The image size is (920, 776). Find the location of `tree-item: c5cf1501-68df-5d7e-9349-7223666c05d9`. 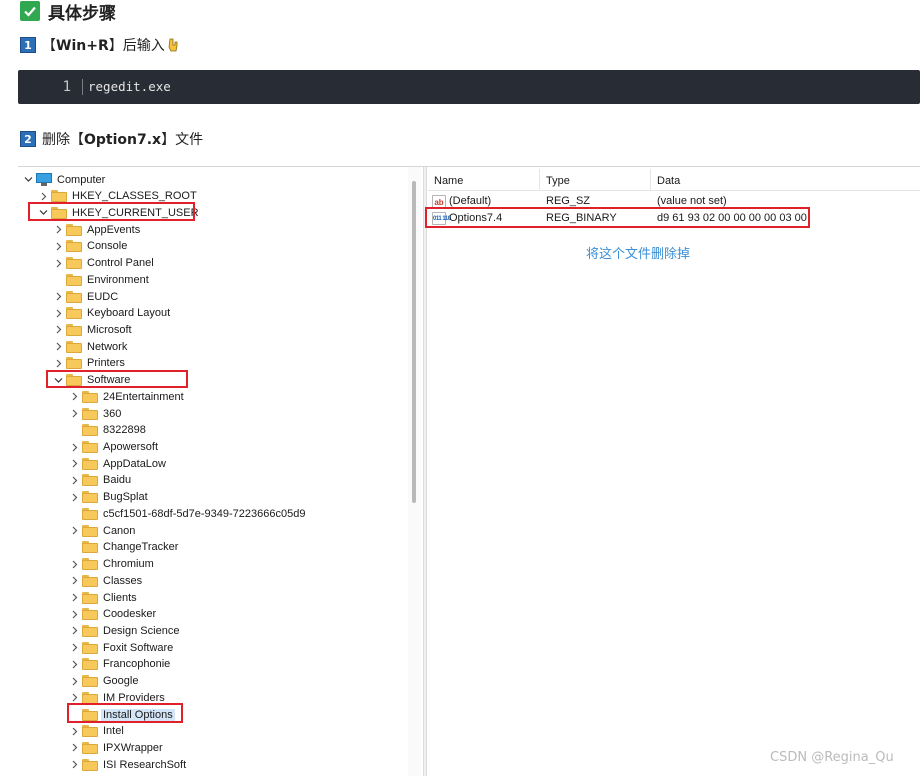

tree-item: c5cf1501-68df-5d7e-9349-7223666c05d9 is located at coordinates (186, 513).